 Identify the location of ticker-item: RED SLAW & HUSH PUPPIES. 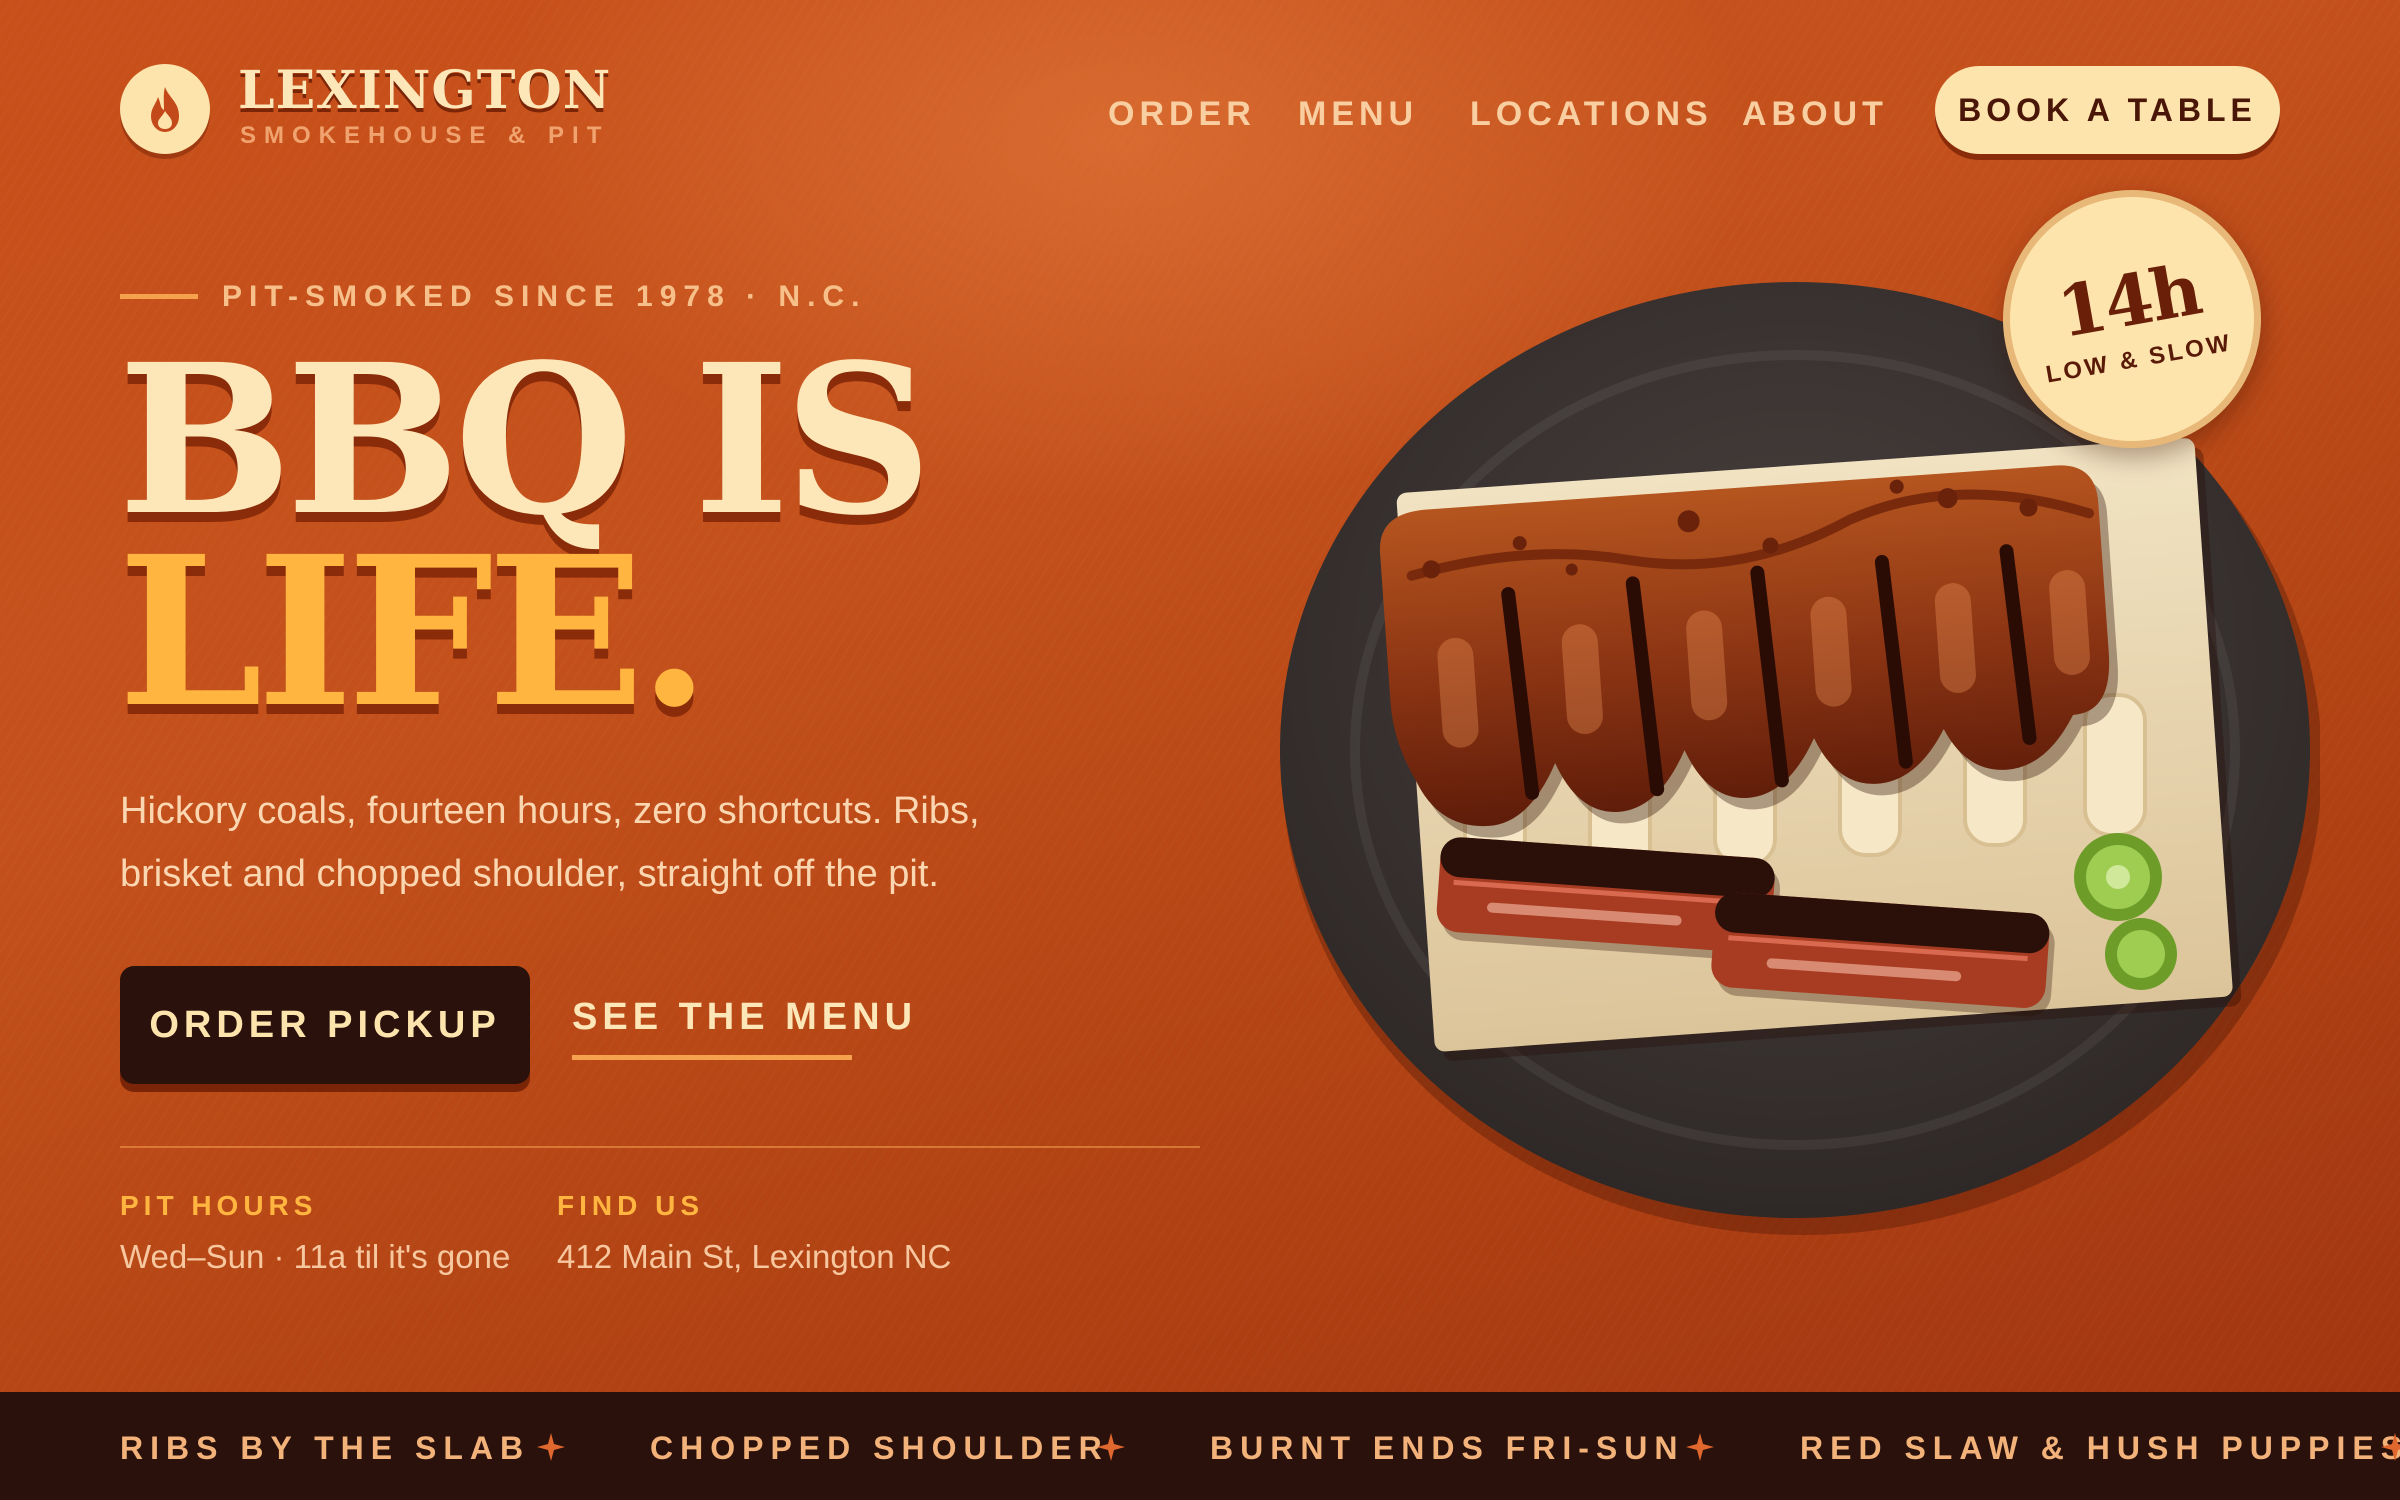
(2100, 1448).